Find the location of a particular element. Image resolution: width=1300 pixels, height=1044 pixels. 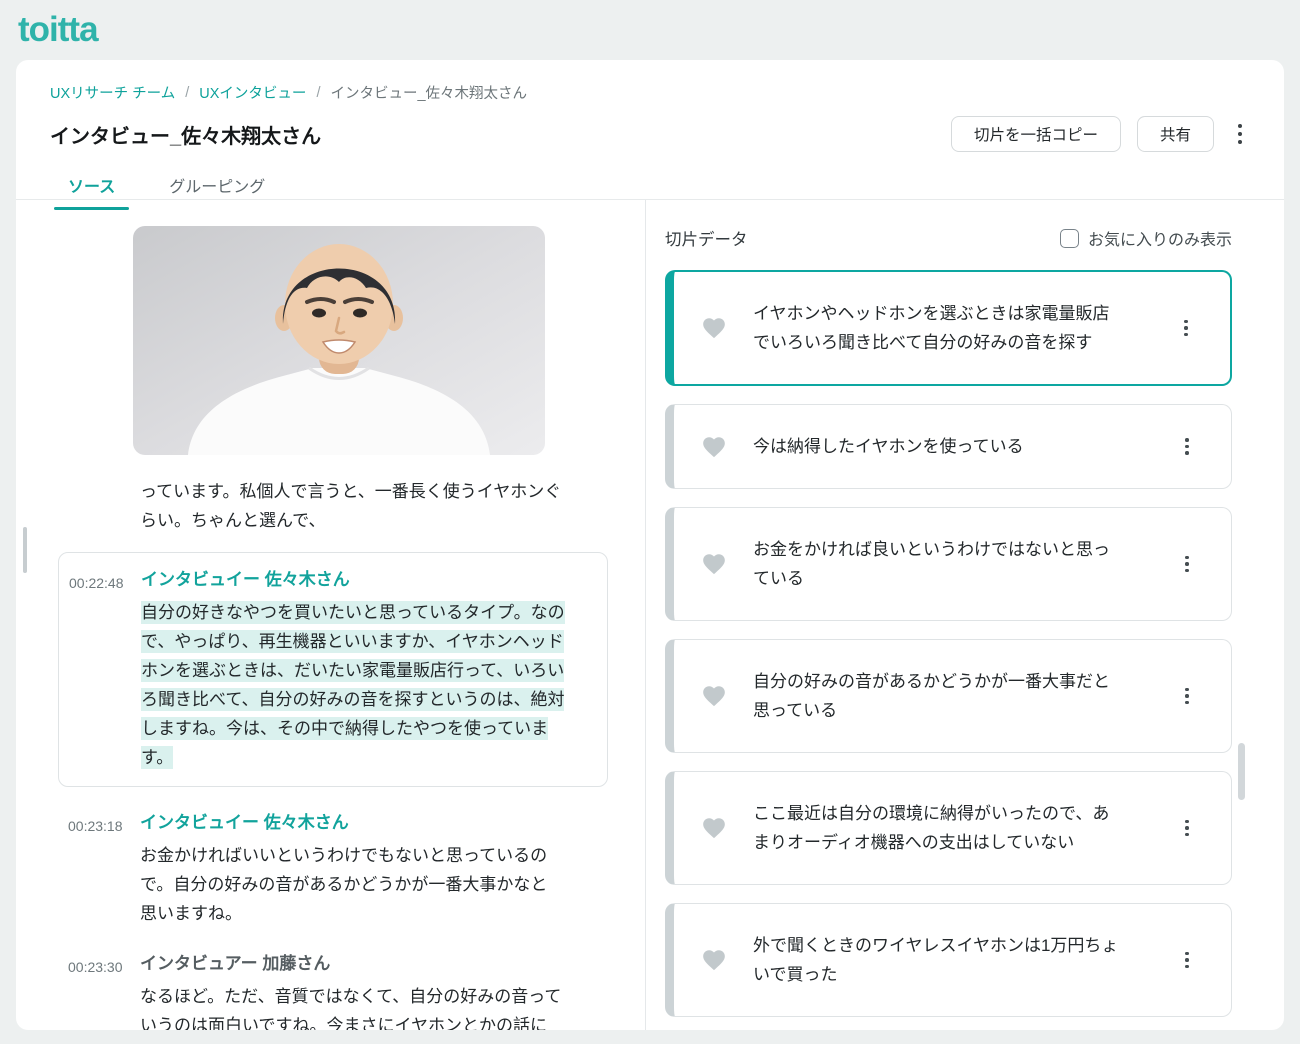

transcript-continuation: っています。私個人で言うと、一番長く使うイヤホンぐらい。ちゃんと選んで、 is located at coordinates (356, 506).